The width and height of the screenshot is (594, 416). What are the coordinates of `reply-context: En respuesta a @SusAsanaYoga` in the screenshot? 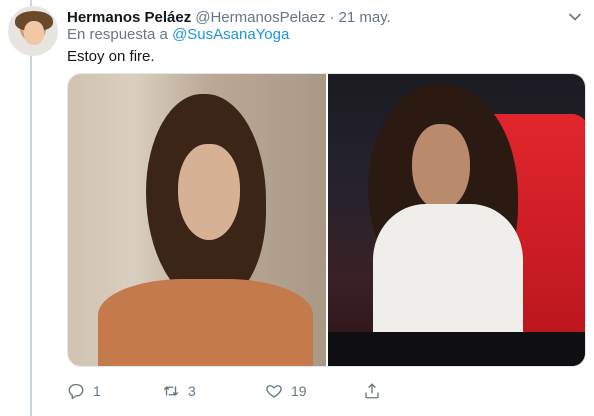 It's located at (178, 34).